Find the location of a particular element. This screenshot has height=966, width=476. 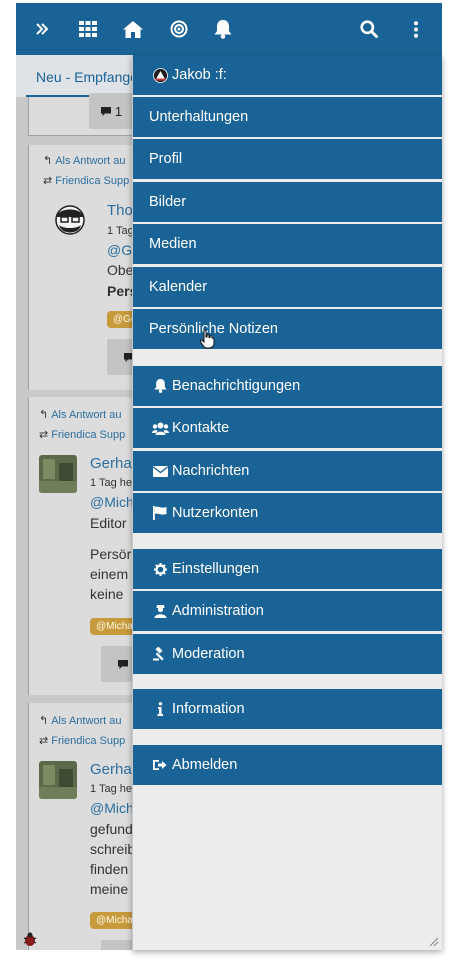

resize-grip-icon is located at coordinates (433, 941).